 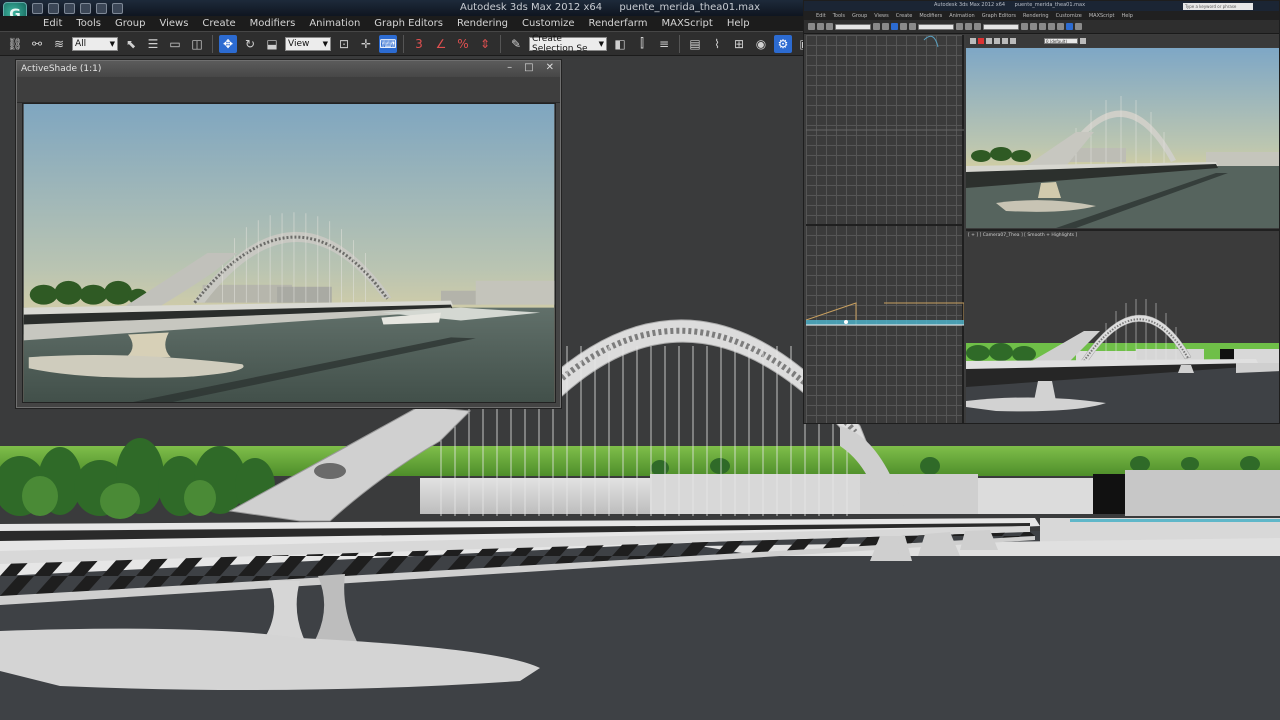 What do you see at coordinates (936, 26) in the screenshot?
I see `secondary-coord-dropdown` at bounding box center [936, 26].